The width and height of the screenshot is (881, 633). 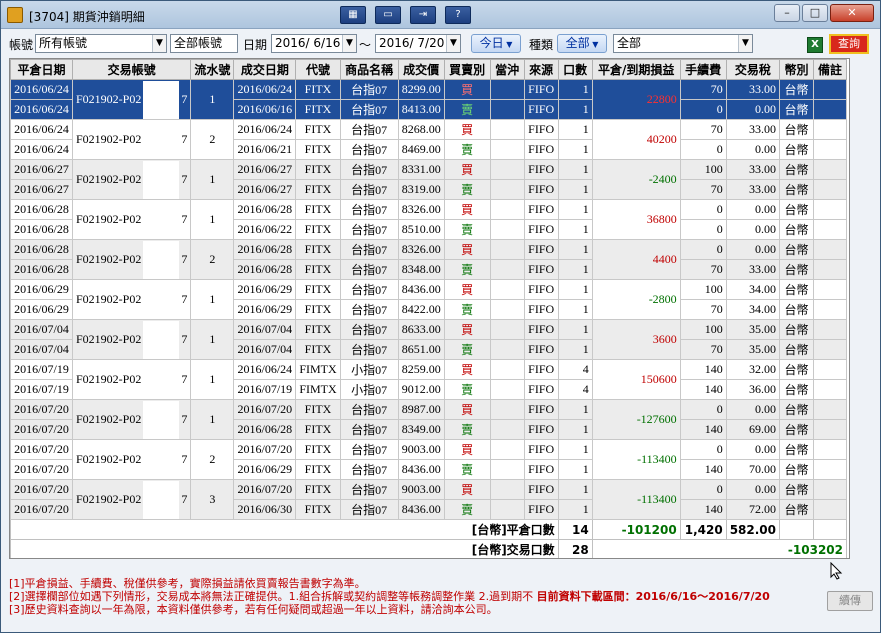 I want to click on column-header: 交易帳號, so click(x=131, y=69).